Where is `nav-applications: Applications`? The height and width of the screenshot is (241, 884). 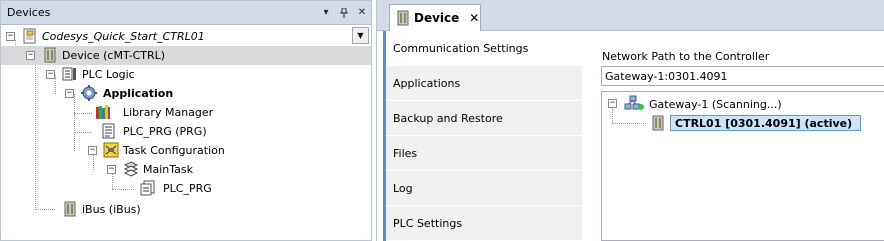 nav-applications: Applications is located at coordinates (484, 83).